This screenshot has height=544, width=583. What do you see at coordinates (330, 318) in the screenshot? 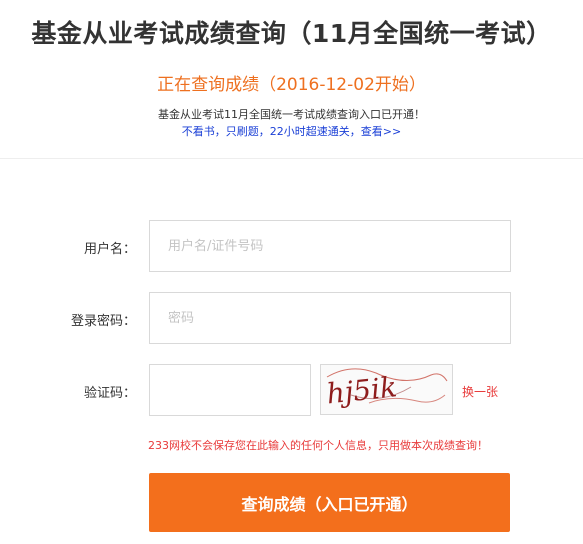
I see `password-input` at bounding box center [330, 318].